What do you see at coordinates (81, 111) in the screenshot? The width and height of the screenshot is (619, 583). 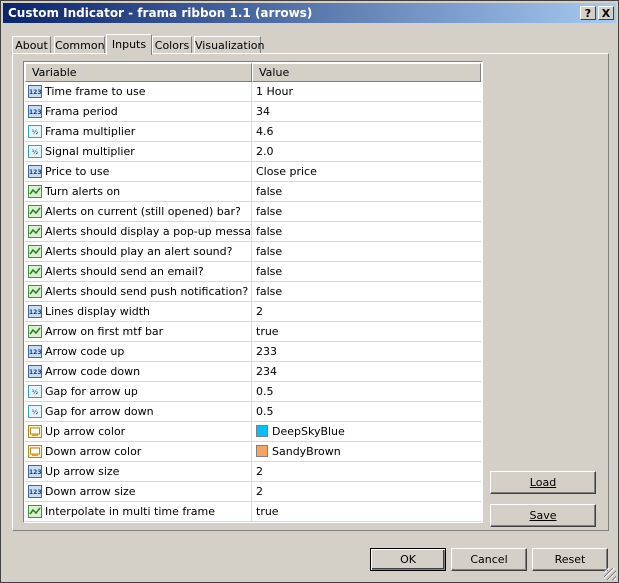 I see `variable-name: Frama period` at bounding box center [81, 111].